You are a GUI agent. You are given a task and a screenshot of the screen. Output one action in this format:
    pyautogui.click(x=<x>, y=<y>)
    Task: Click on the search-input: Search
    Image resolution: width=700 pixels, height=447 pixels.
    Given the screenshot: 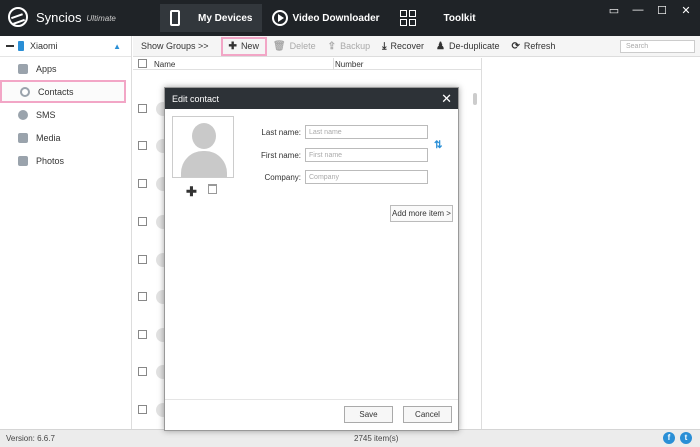 What is the action you would take?
    pyautogui.click(x=657, y=46)
    